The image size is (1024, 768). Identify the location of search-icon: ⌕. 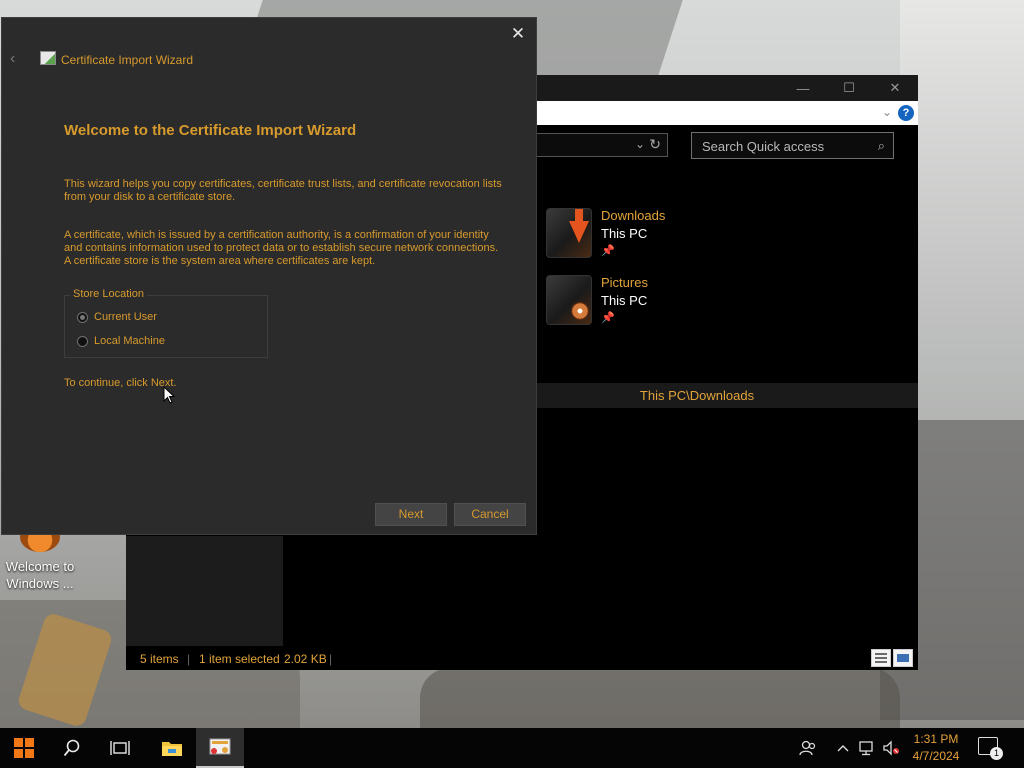
(881, 146).